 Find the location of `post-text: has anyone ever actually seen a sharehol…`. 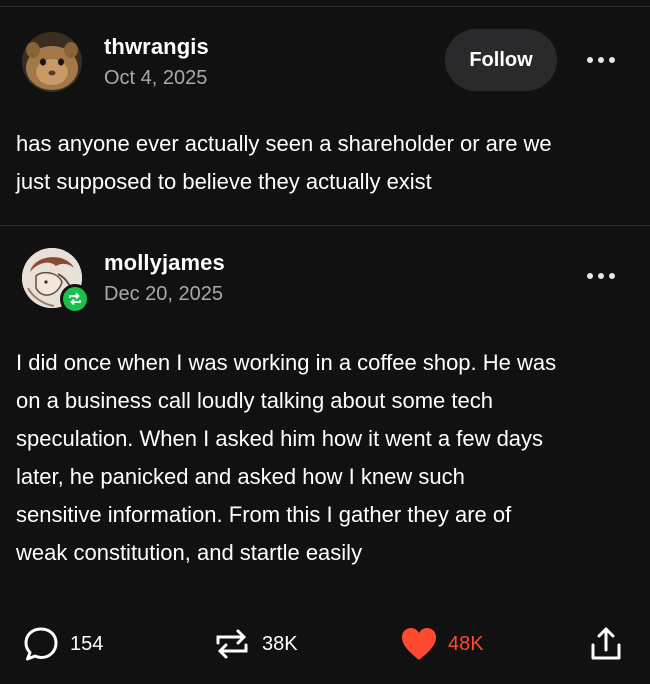

post-text: has anyone ever actually seen a sharehol… is located at coordinates (284, 162).